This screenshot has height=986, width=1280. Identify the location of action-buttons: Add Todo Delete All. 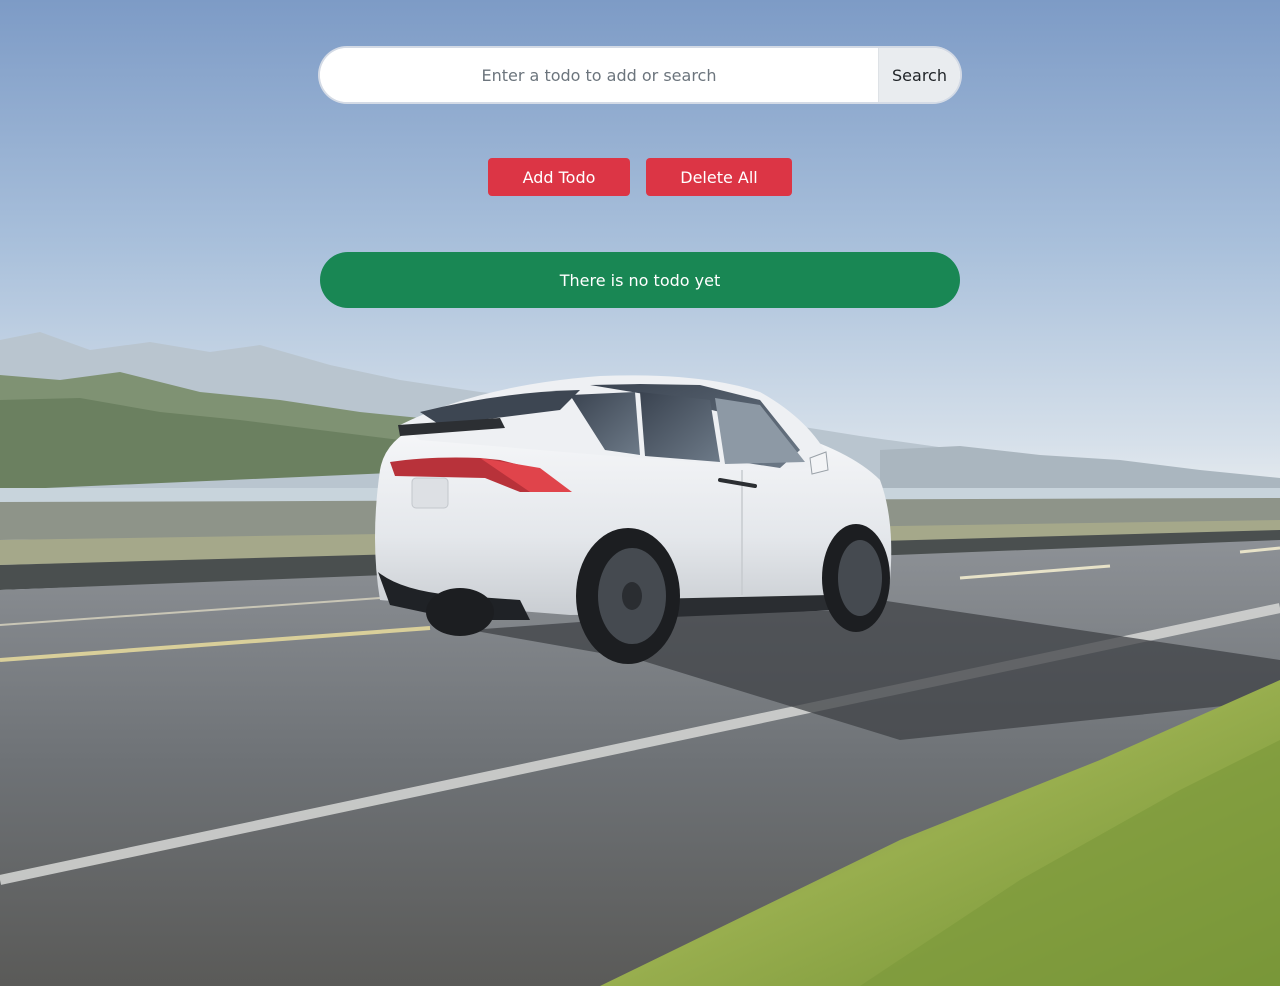
(640, 177).